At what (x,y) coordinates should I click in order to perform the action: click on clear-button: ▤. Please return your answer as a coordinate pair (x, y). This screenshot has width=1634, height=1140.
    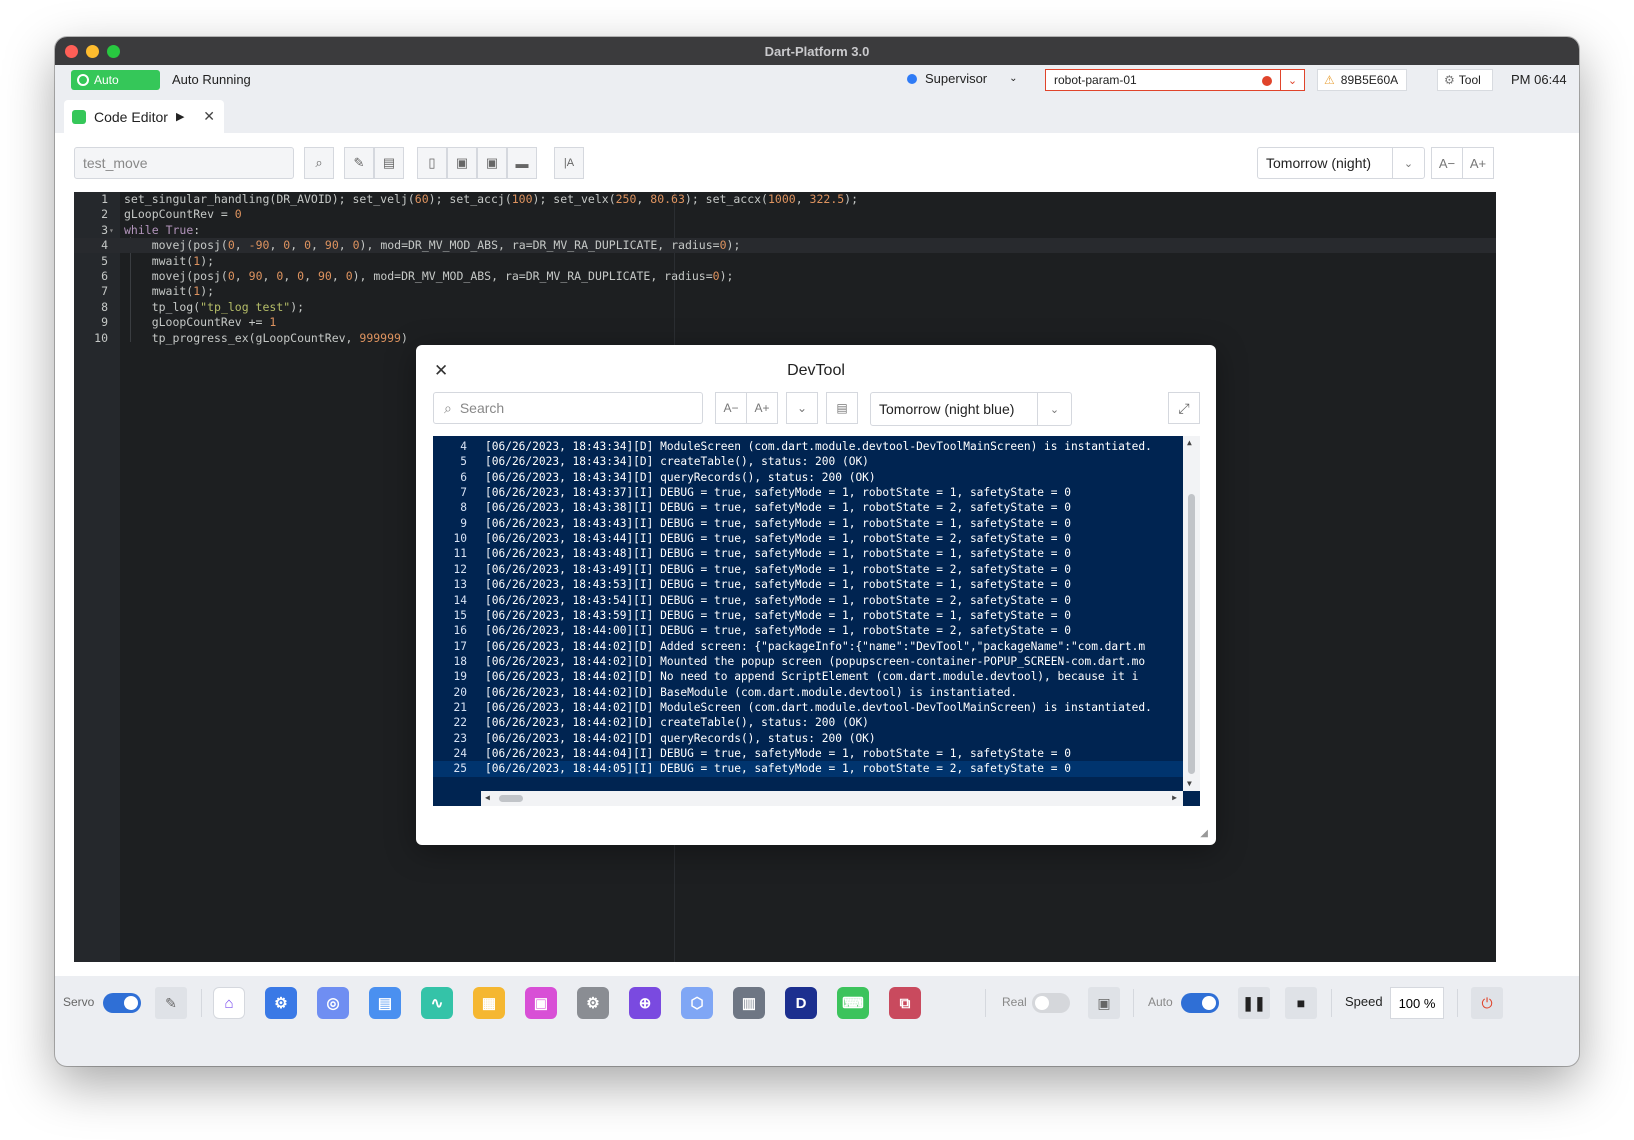
    Looking at the image, I should click on (389, 163).